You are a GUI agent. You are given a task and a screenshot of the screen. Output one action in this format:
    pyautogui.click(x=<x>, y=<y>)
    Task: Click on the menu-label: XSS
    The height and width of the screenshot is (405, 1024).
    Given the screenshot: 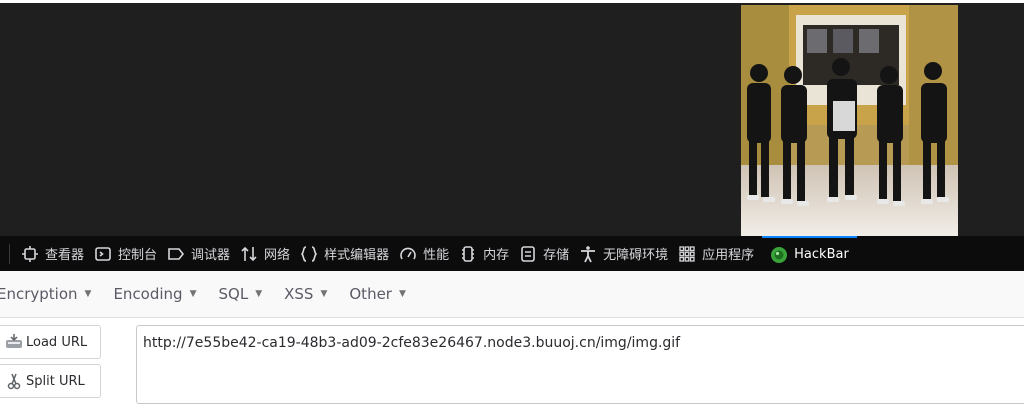 What is the action you would take?
    pyautogui.click(x=299, y=294)
    